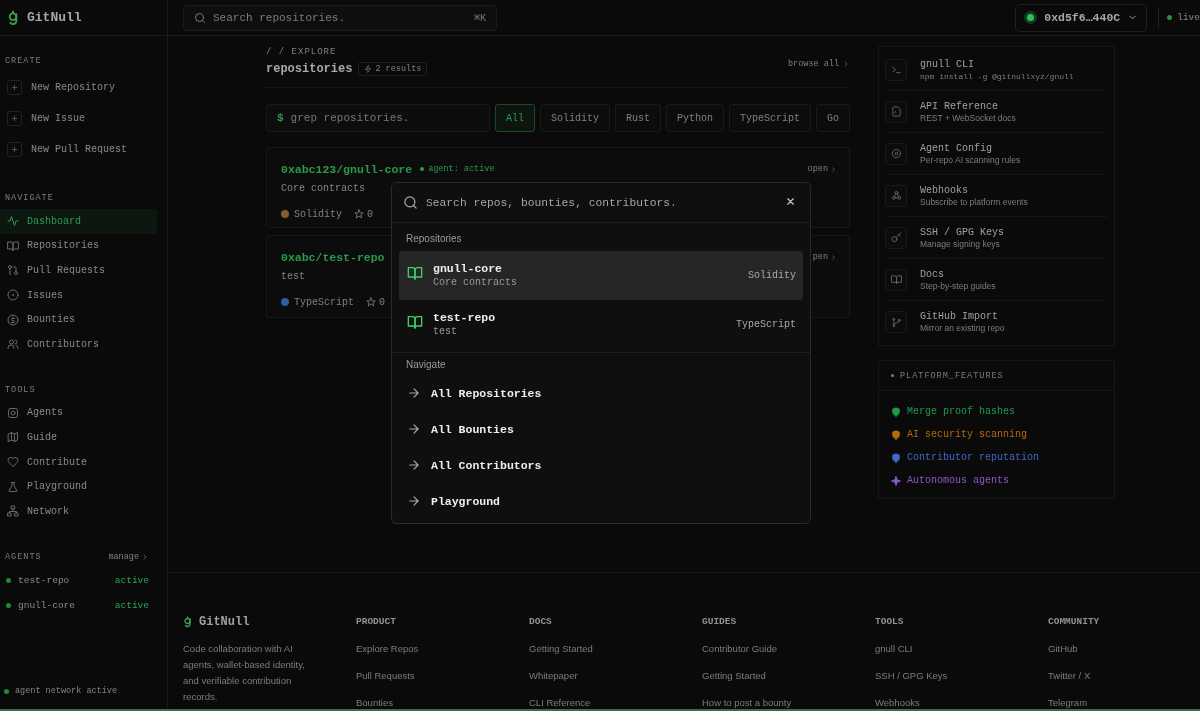 Image resolution: width=1200 pixels, height=711 pixels. Describe the element at coordinates (13, 270) in the screenshot. I see `pull-request-icon` at that location.